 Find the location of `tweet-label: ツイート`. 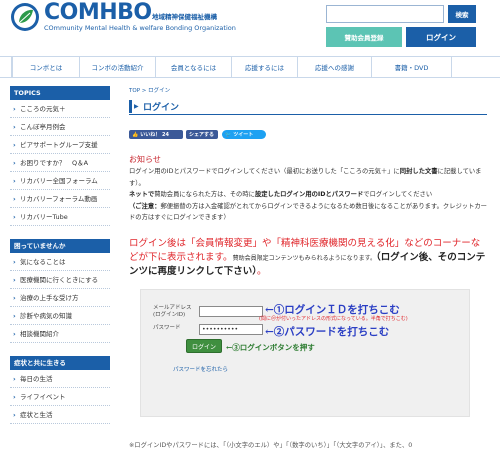

tweet-label: ツイート is located at coordinates (243, 135).